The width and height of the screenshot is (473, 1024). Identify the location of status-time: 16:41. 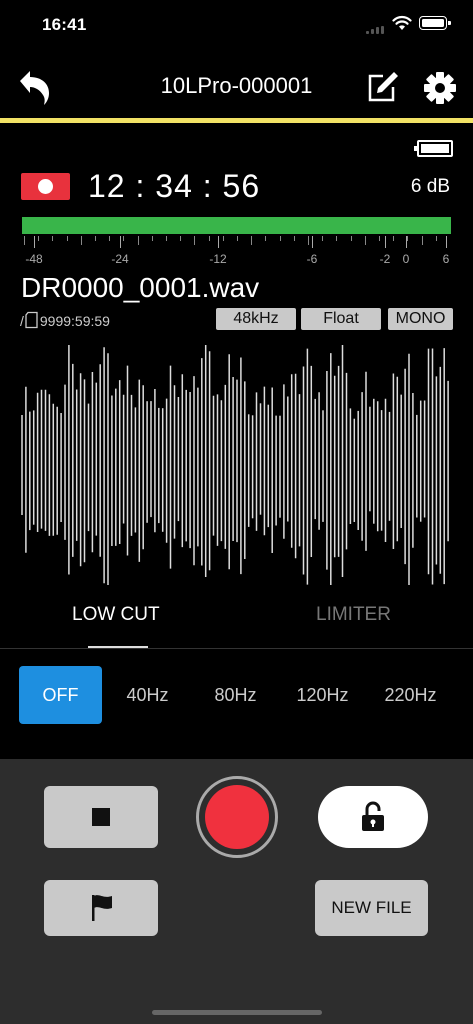
(64, 24).